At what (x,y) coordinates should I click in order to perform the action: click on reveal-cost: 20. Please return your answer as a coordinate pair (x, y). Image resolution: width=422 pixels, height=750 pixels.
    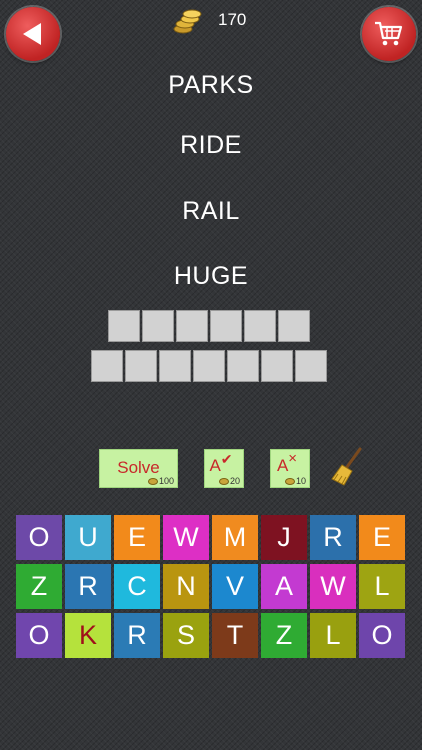
    Looking at the image, I should click on (229, 481).